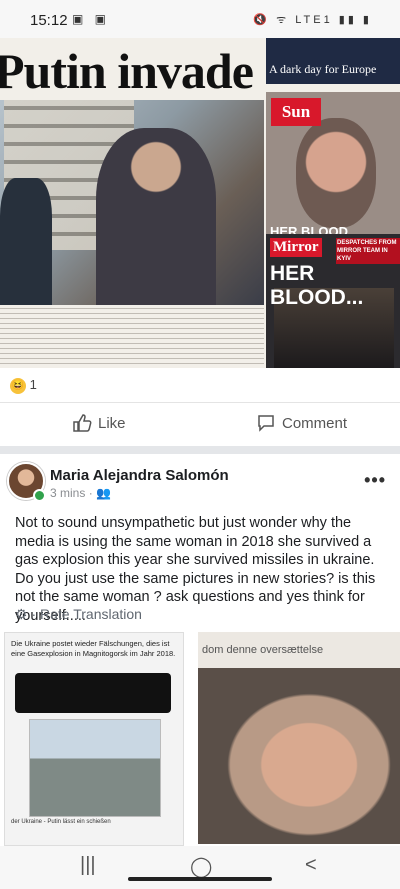  I want to click on reaction-summary: 😆 1, so click(23, 385).